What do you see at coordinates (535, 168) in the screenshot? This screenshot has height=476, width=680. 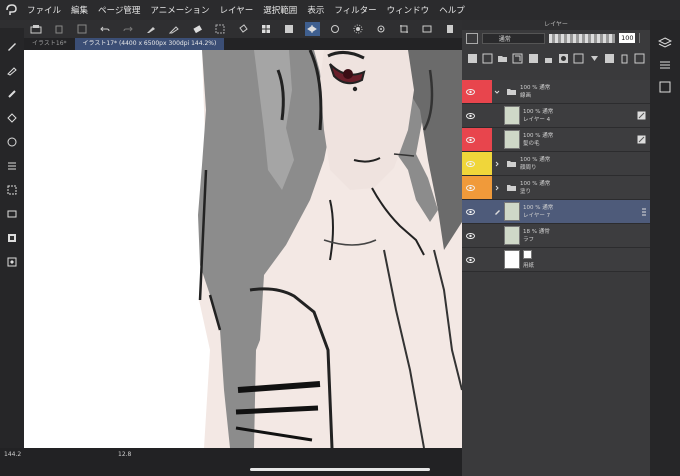 I see `layer-name: 顔周り` at bounding box center [535, 168].